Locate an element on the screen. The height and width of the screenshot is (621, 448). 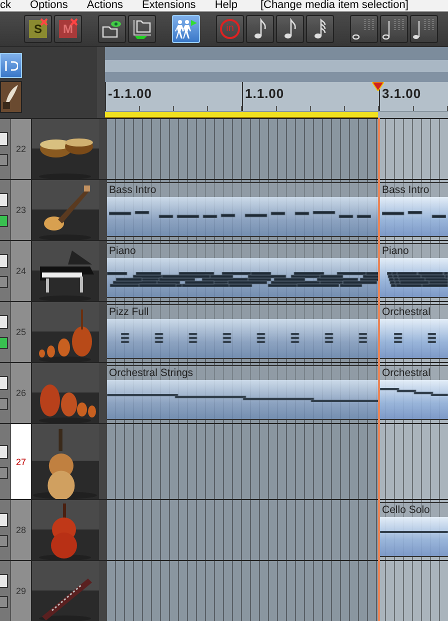
folder-eye-button is located at coordinates (112, 29).